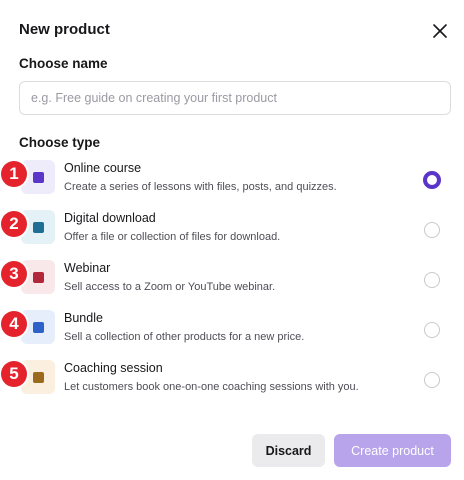 The width and height of the screenshot is (464, 480). Describe the element at coordinates (110, 218) in the screenshot. I see `type-title: Digital download` at that location.